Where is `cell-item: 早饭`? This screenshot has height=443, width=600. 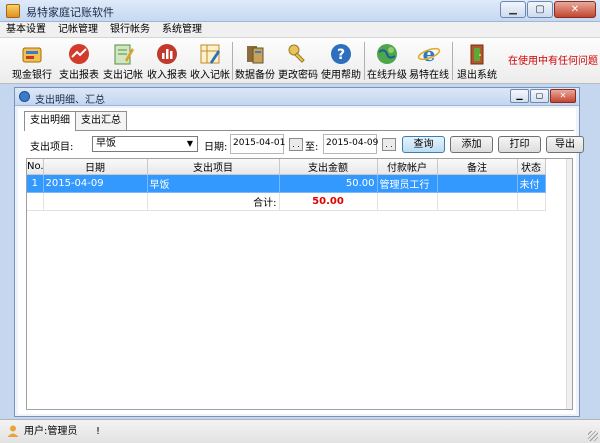 cell-item: 早饭 is located at coordinates (213, 183).